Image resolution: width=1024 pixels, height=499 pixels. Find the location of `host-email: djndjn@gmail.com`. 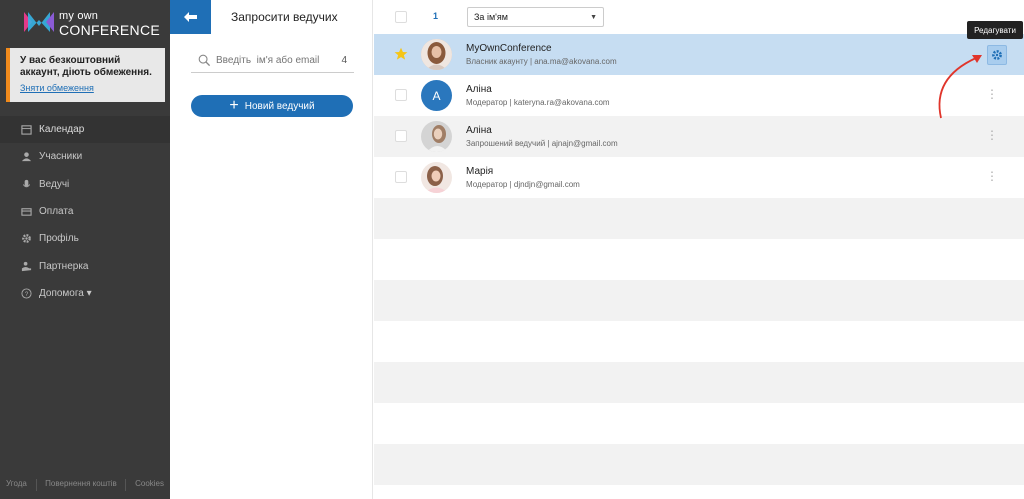

host-email: djndjn@gmail.com is located at coordinates (546, 184).